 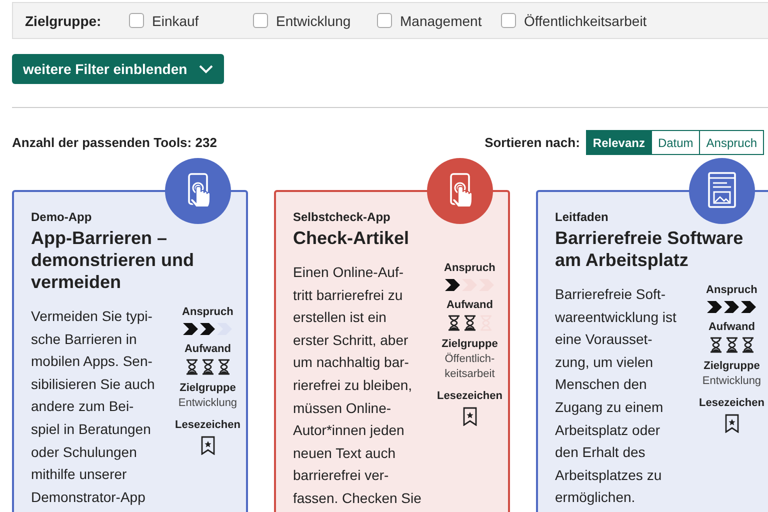 What do you see at coordinates (93, 407) in the screenshot?
I see `card-description: Vermeiden Sie typi- sche Barrieren in mobilen Apps. Sen- sibilisieren Sie auch andere zum Bei- spiel in Beratungen oder Schulungen mithilfe unserer Demonstrator-App` at bounding box center [93, 407].